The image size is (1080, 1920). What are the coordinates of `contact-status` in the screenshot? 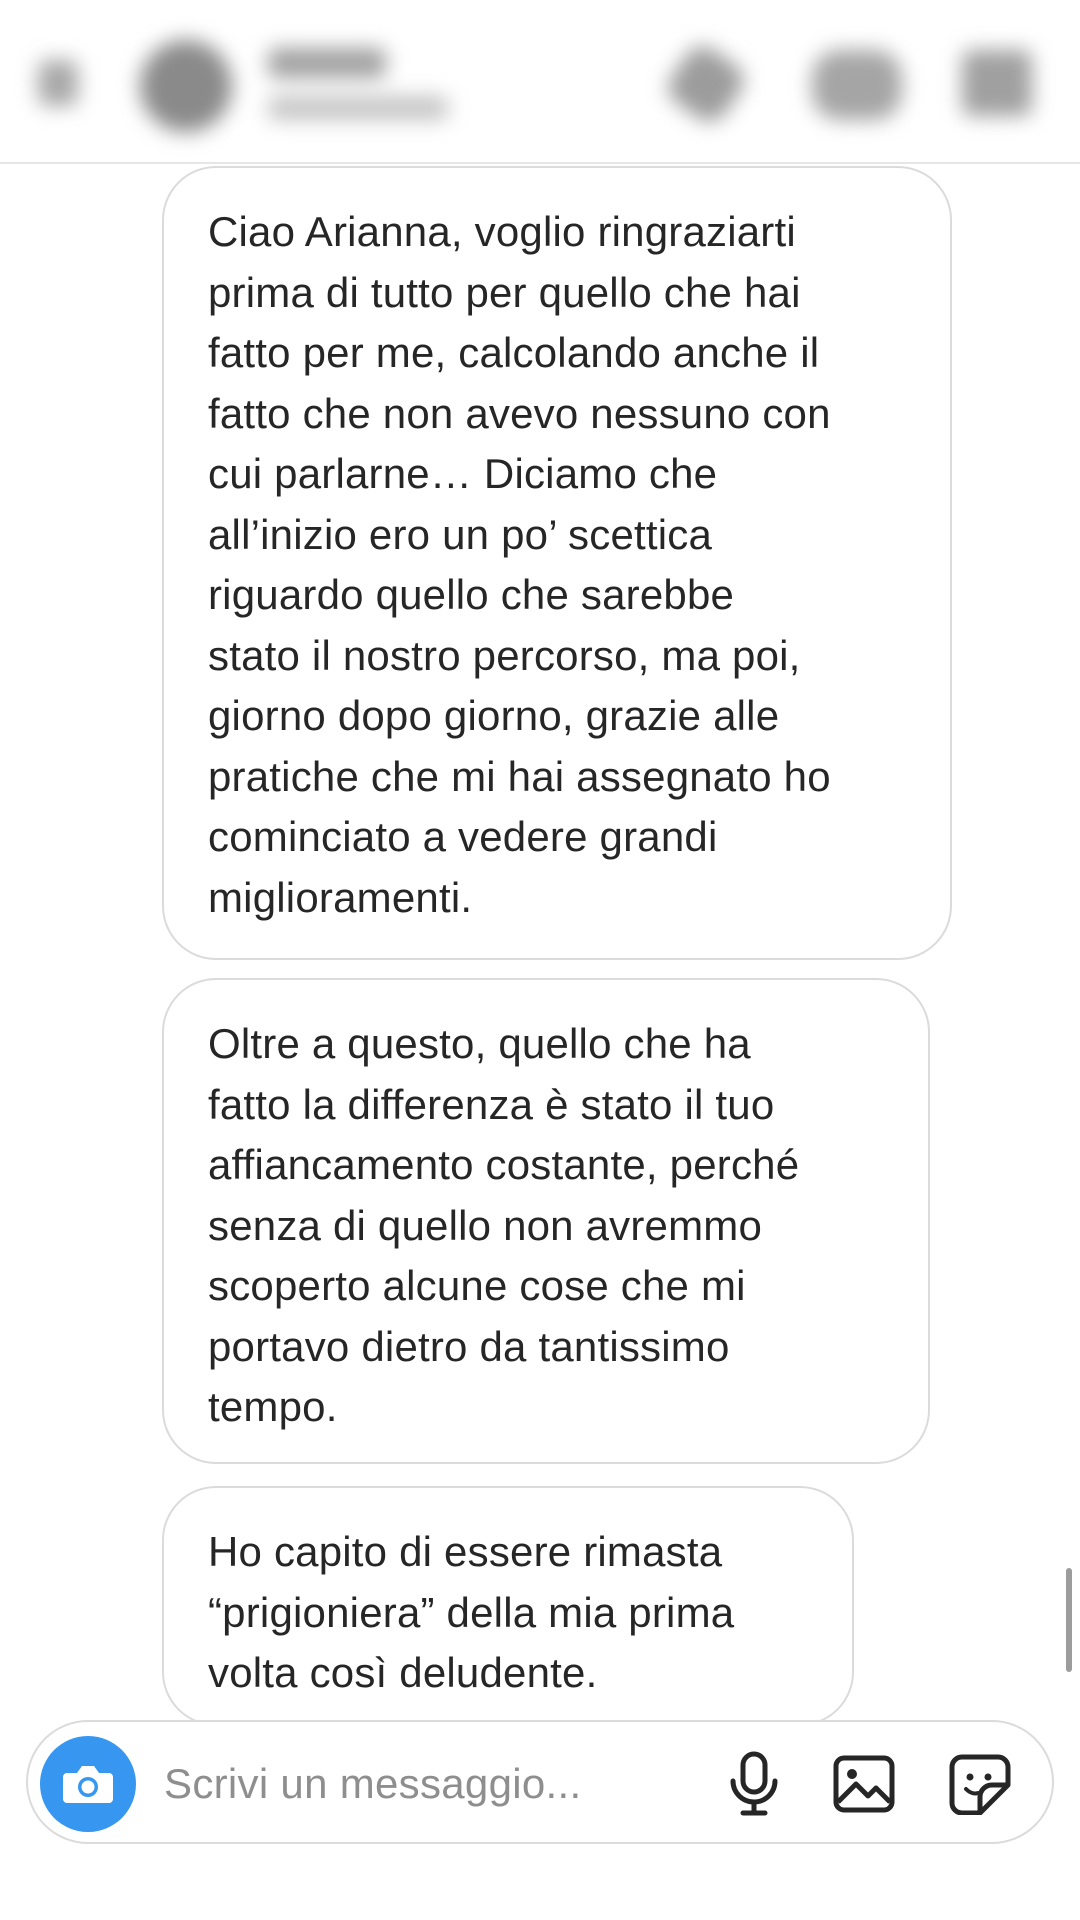 It's located at (358, 108).